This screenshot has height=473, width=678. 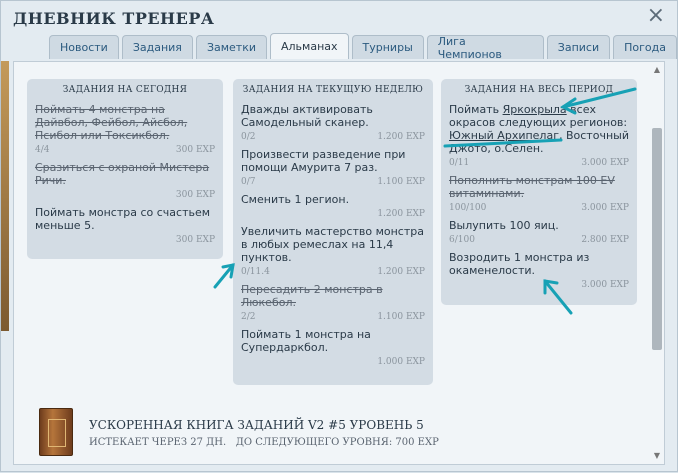 I want to click on task-item: Сменить 1 регион. 1.200 EXP, so click(x=333, y=206).